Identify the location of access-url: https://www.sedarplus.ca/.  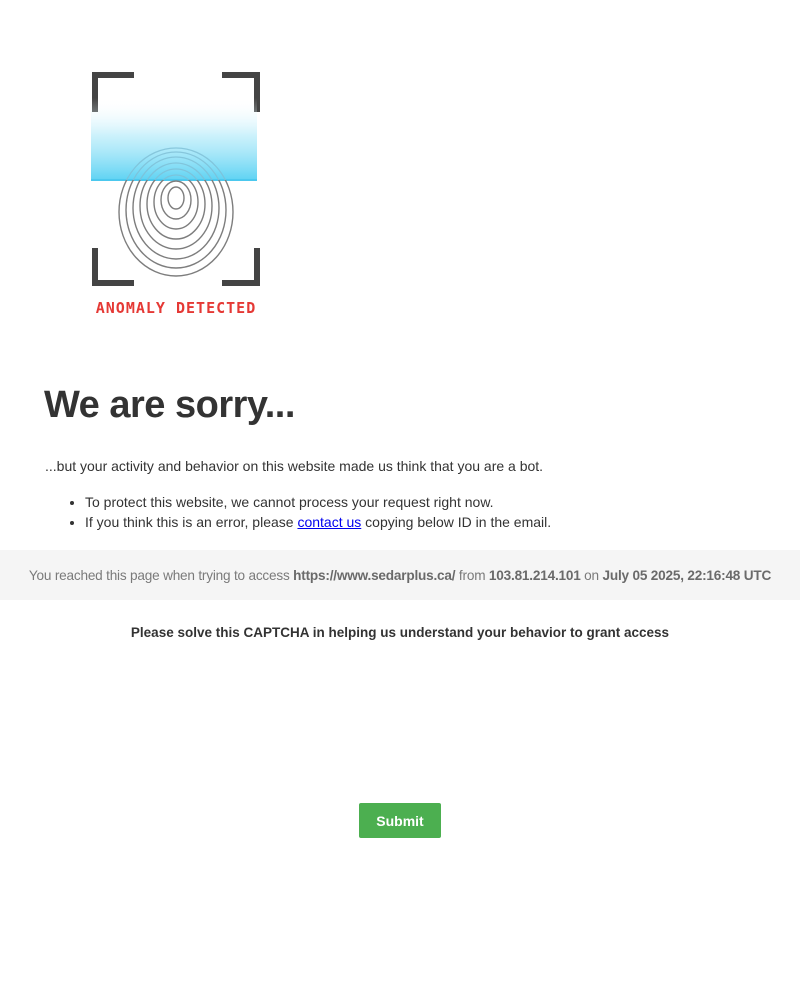
(374, 575).